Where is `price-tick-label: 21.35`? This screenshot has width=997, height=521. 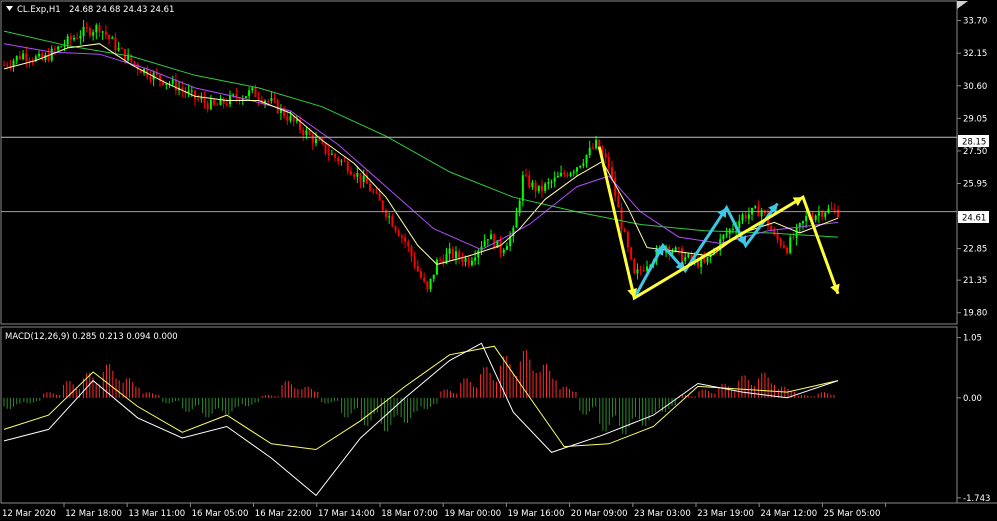 price-tick-label: 21.35 is located at coordinates (975, 281).